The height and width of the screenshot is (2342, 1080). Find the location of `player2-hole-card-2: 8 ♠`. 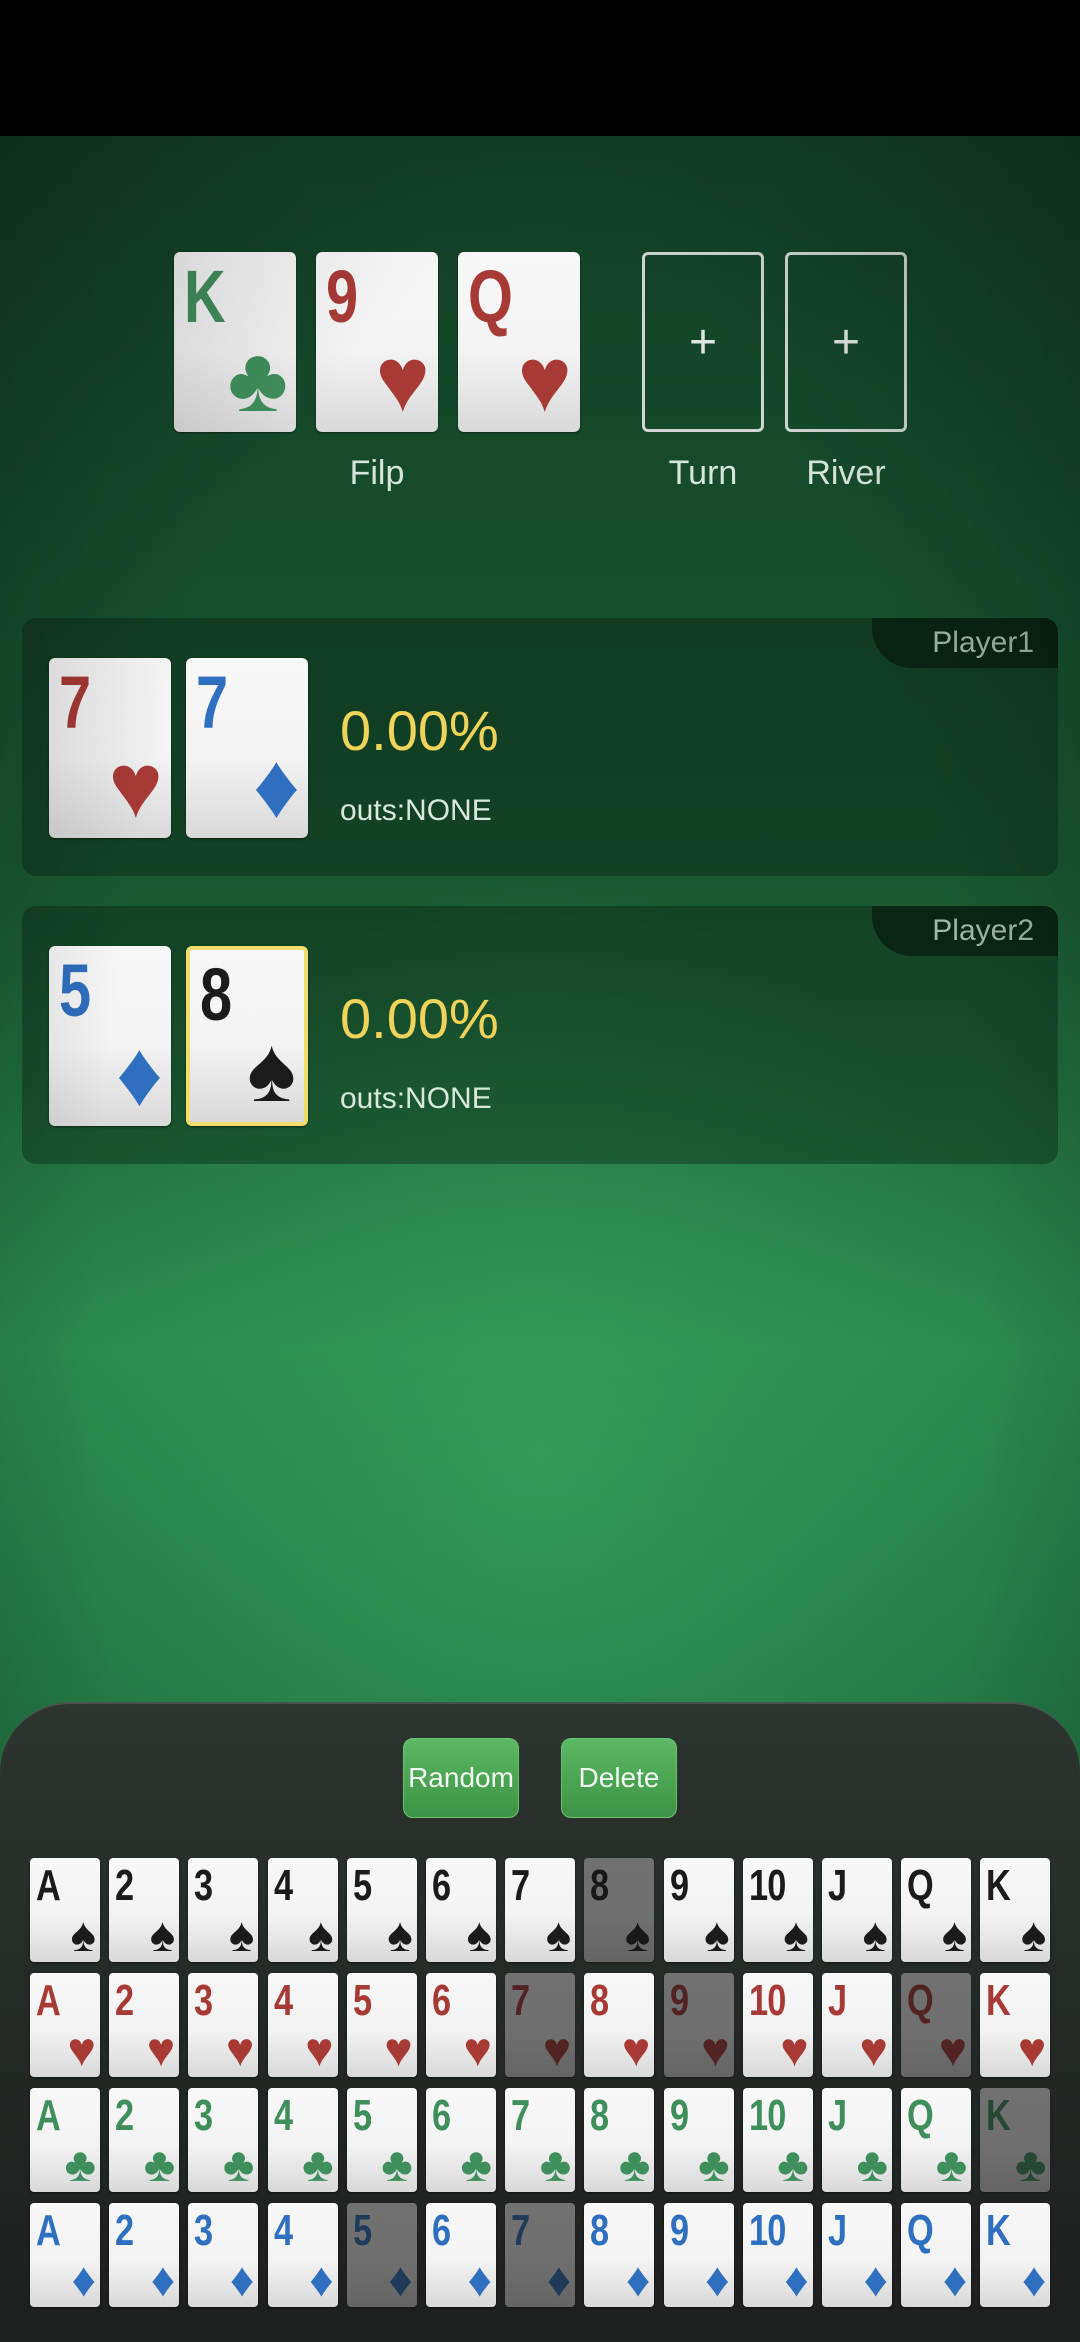

player2-hole-card-2: 8 ♠ is located at coordinates (247, 1036).